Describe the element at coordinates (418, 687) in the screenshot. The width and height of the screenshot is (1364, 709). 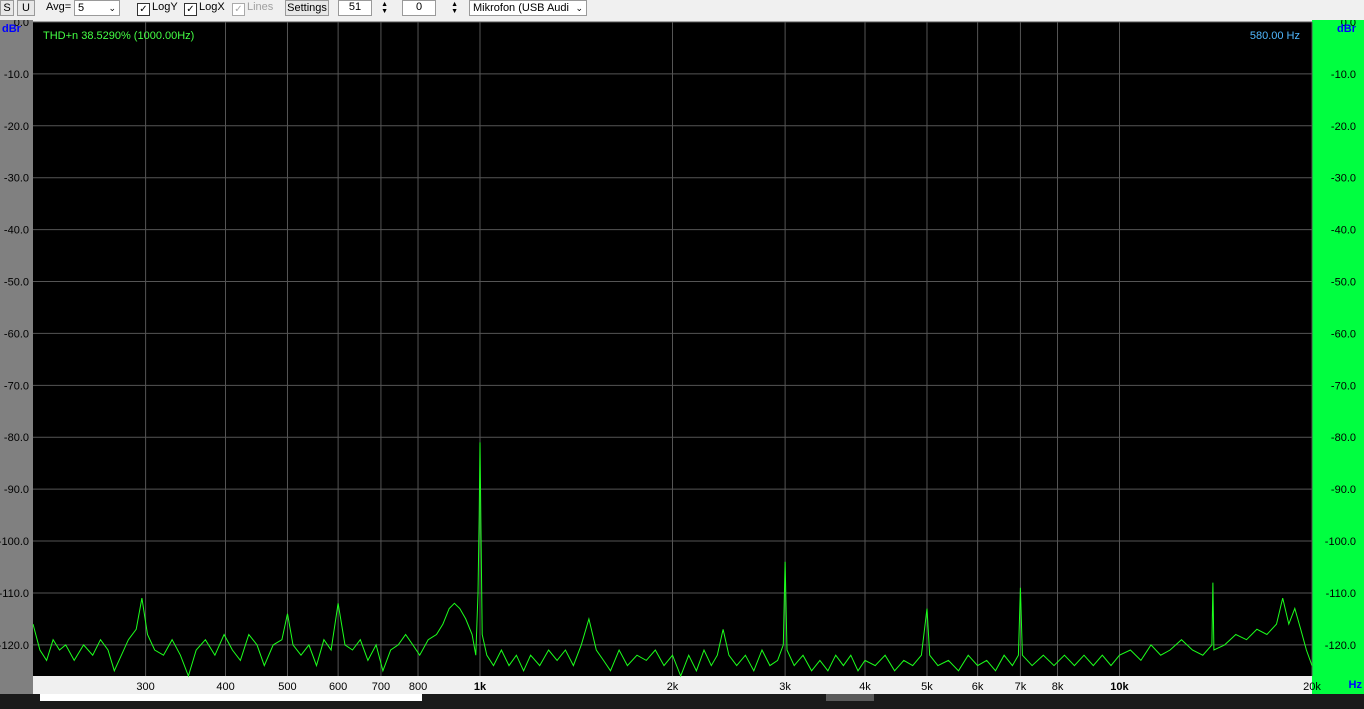
I see `x-tick-label: 800` at that location.